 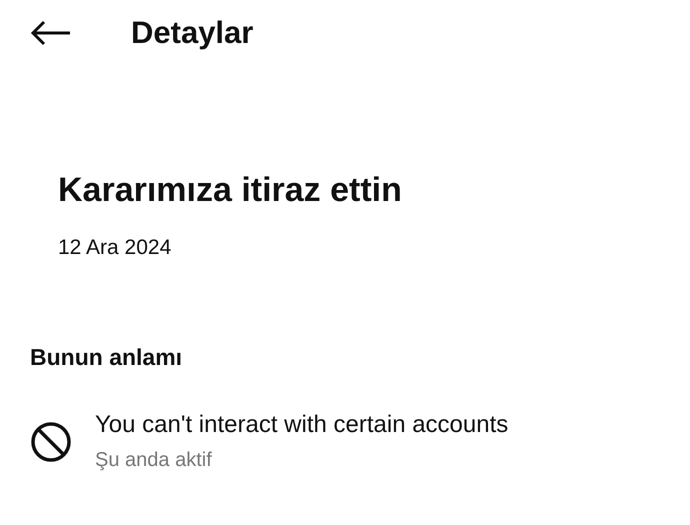 I want to click on status-text: Şu anda aktif, so click(x=154, y=460).